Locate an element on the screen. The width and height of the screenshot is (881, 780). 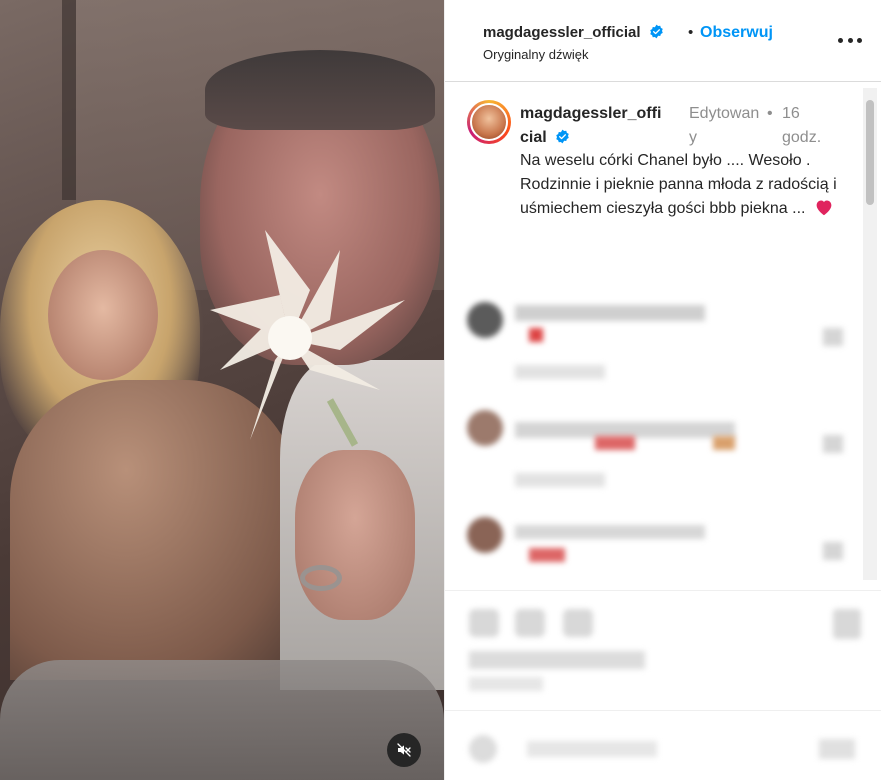
caption-username: magdagessler_official is located at coordinates (595, 126).